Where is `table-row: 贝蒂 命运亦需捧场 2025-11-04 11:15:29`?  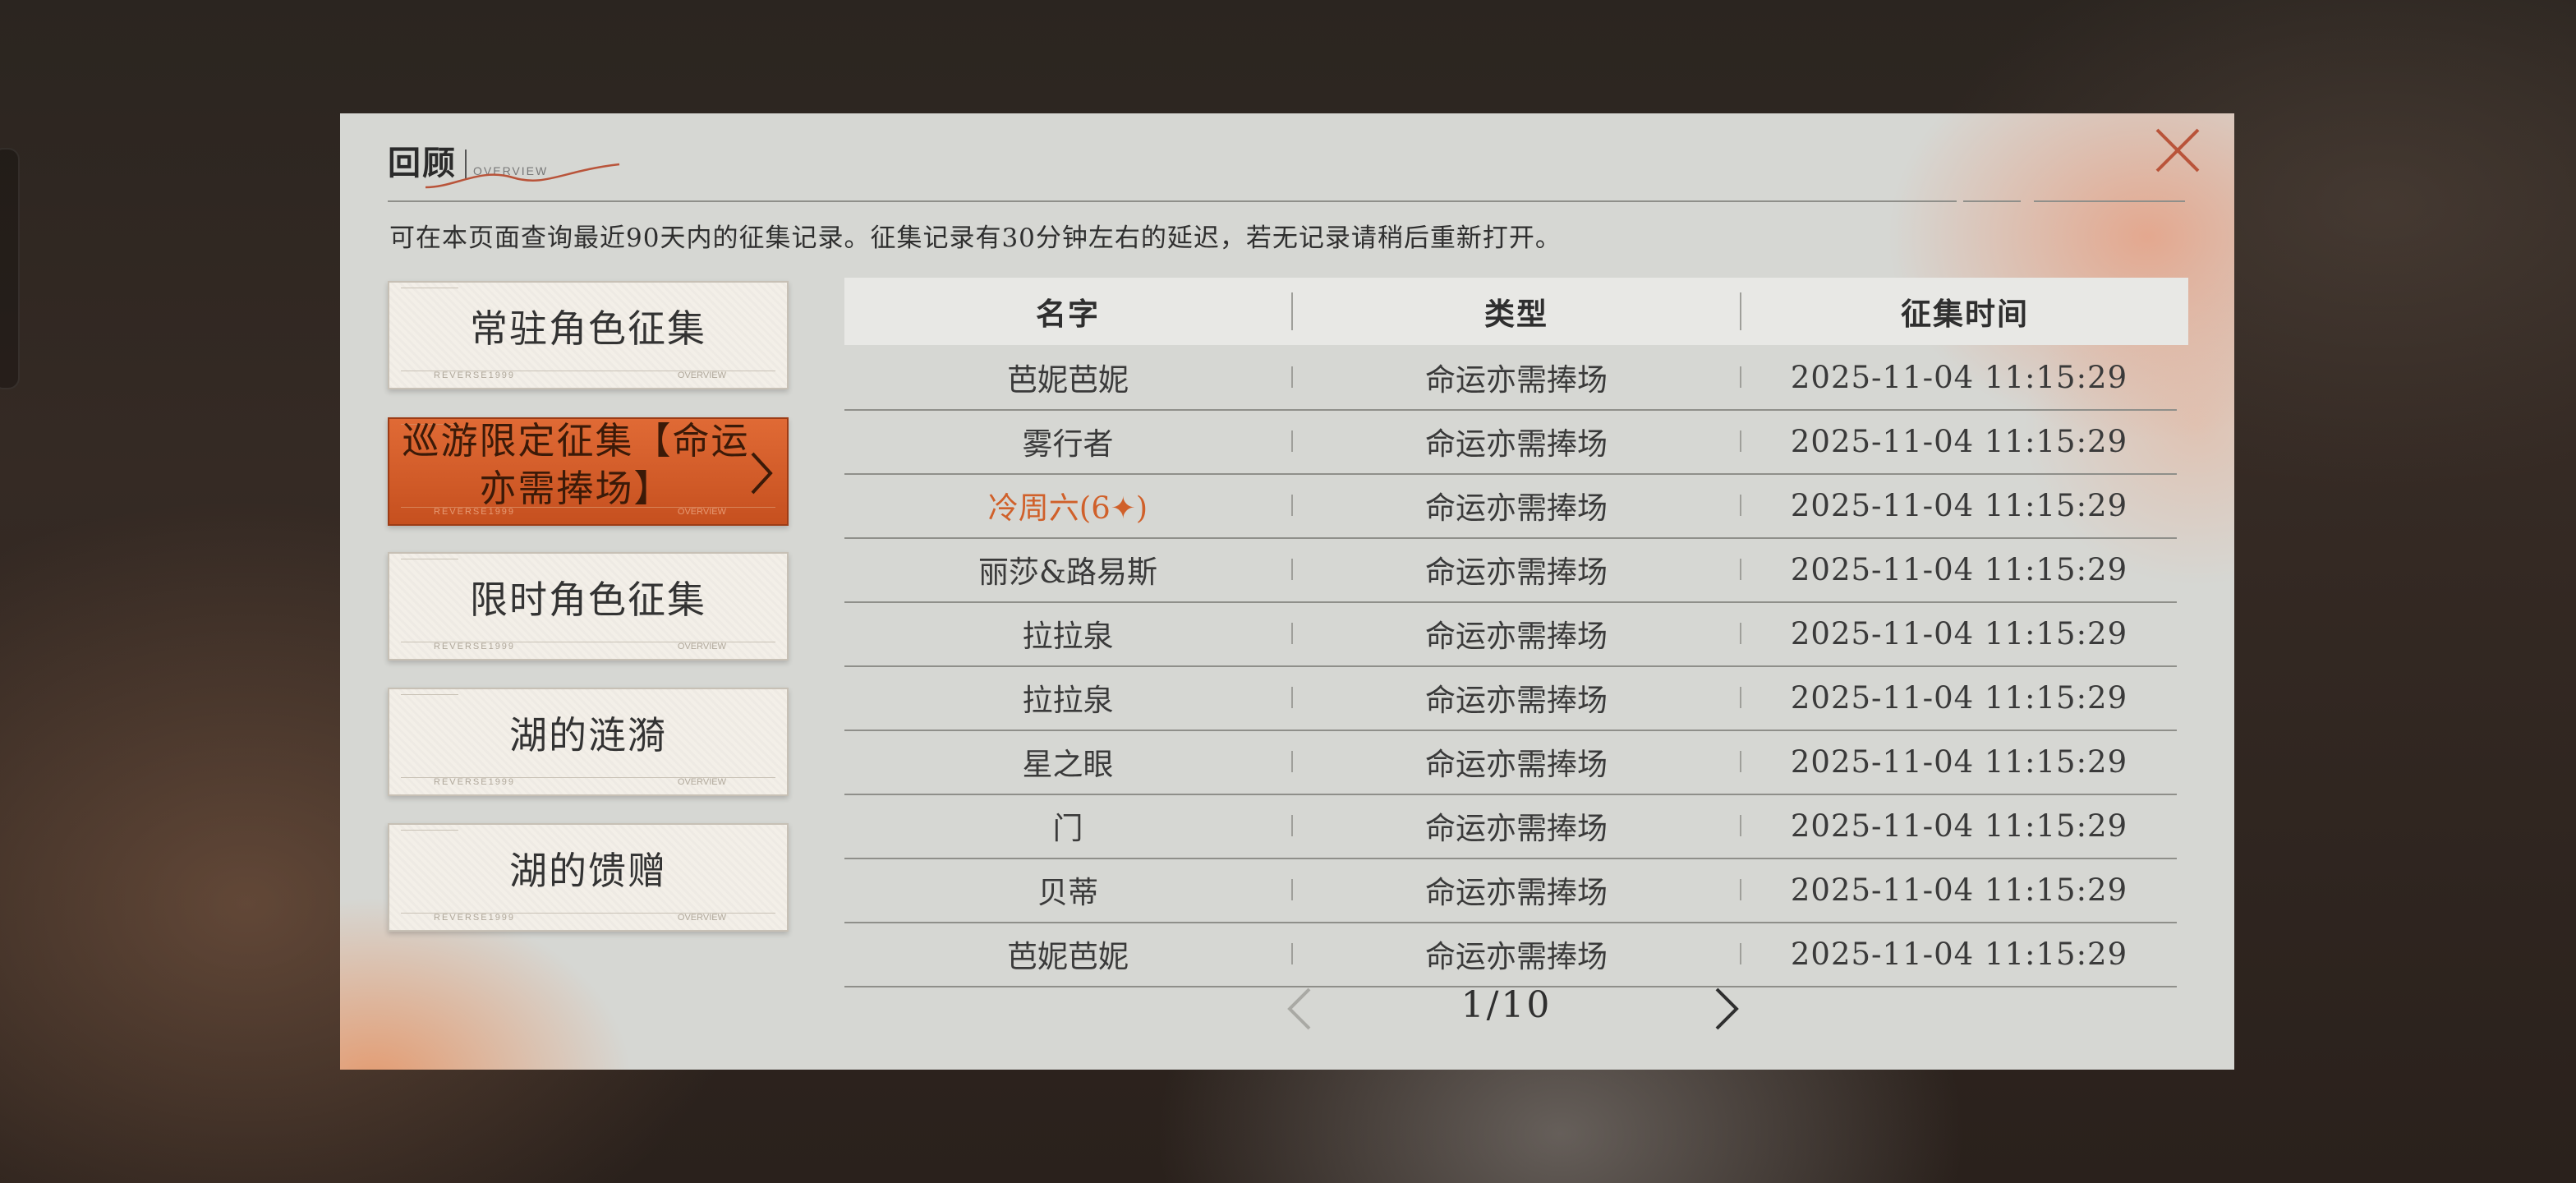 table-row: 贝蒂 命运亦需捧场 2025-11-04 11:15:29 is located at coordinates (1510, 890).